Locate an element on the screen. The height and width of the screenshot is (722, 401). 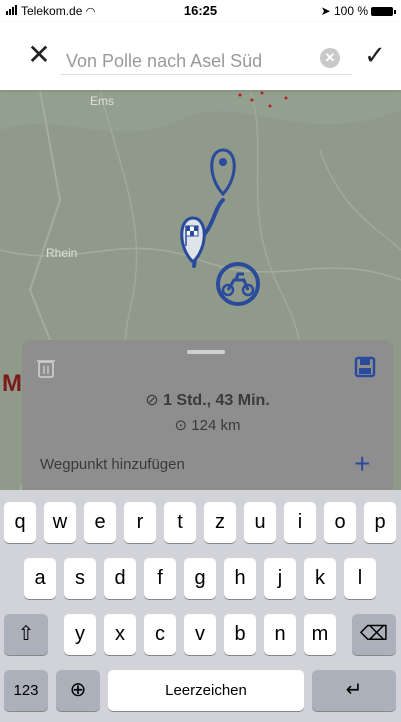
map-edge-marker: M is located at coordinates (12, 383).